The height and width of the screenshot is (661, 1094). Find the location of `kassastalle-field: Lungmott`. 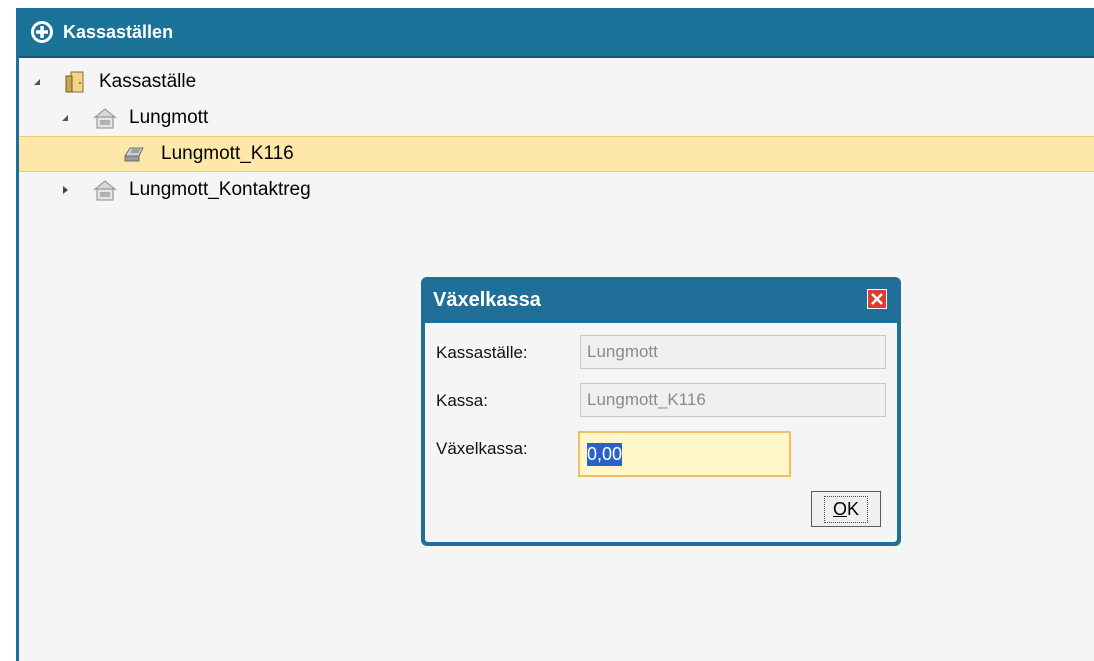

kassastalle-field: Lungmott is located at coordinates (733, 352).